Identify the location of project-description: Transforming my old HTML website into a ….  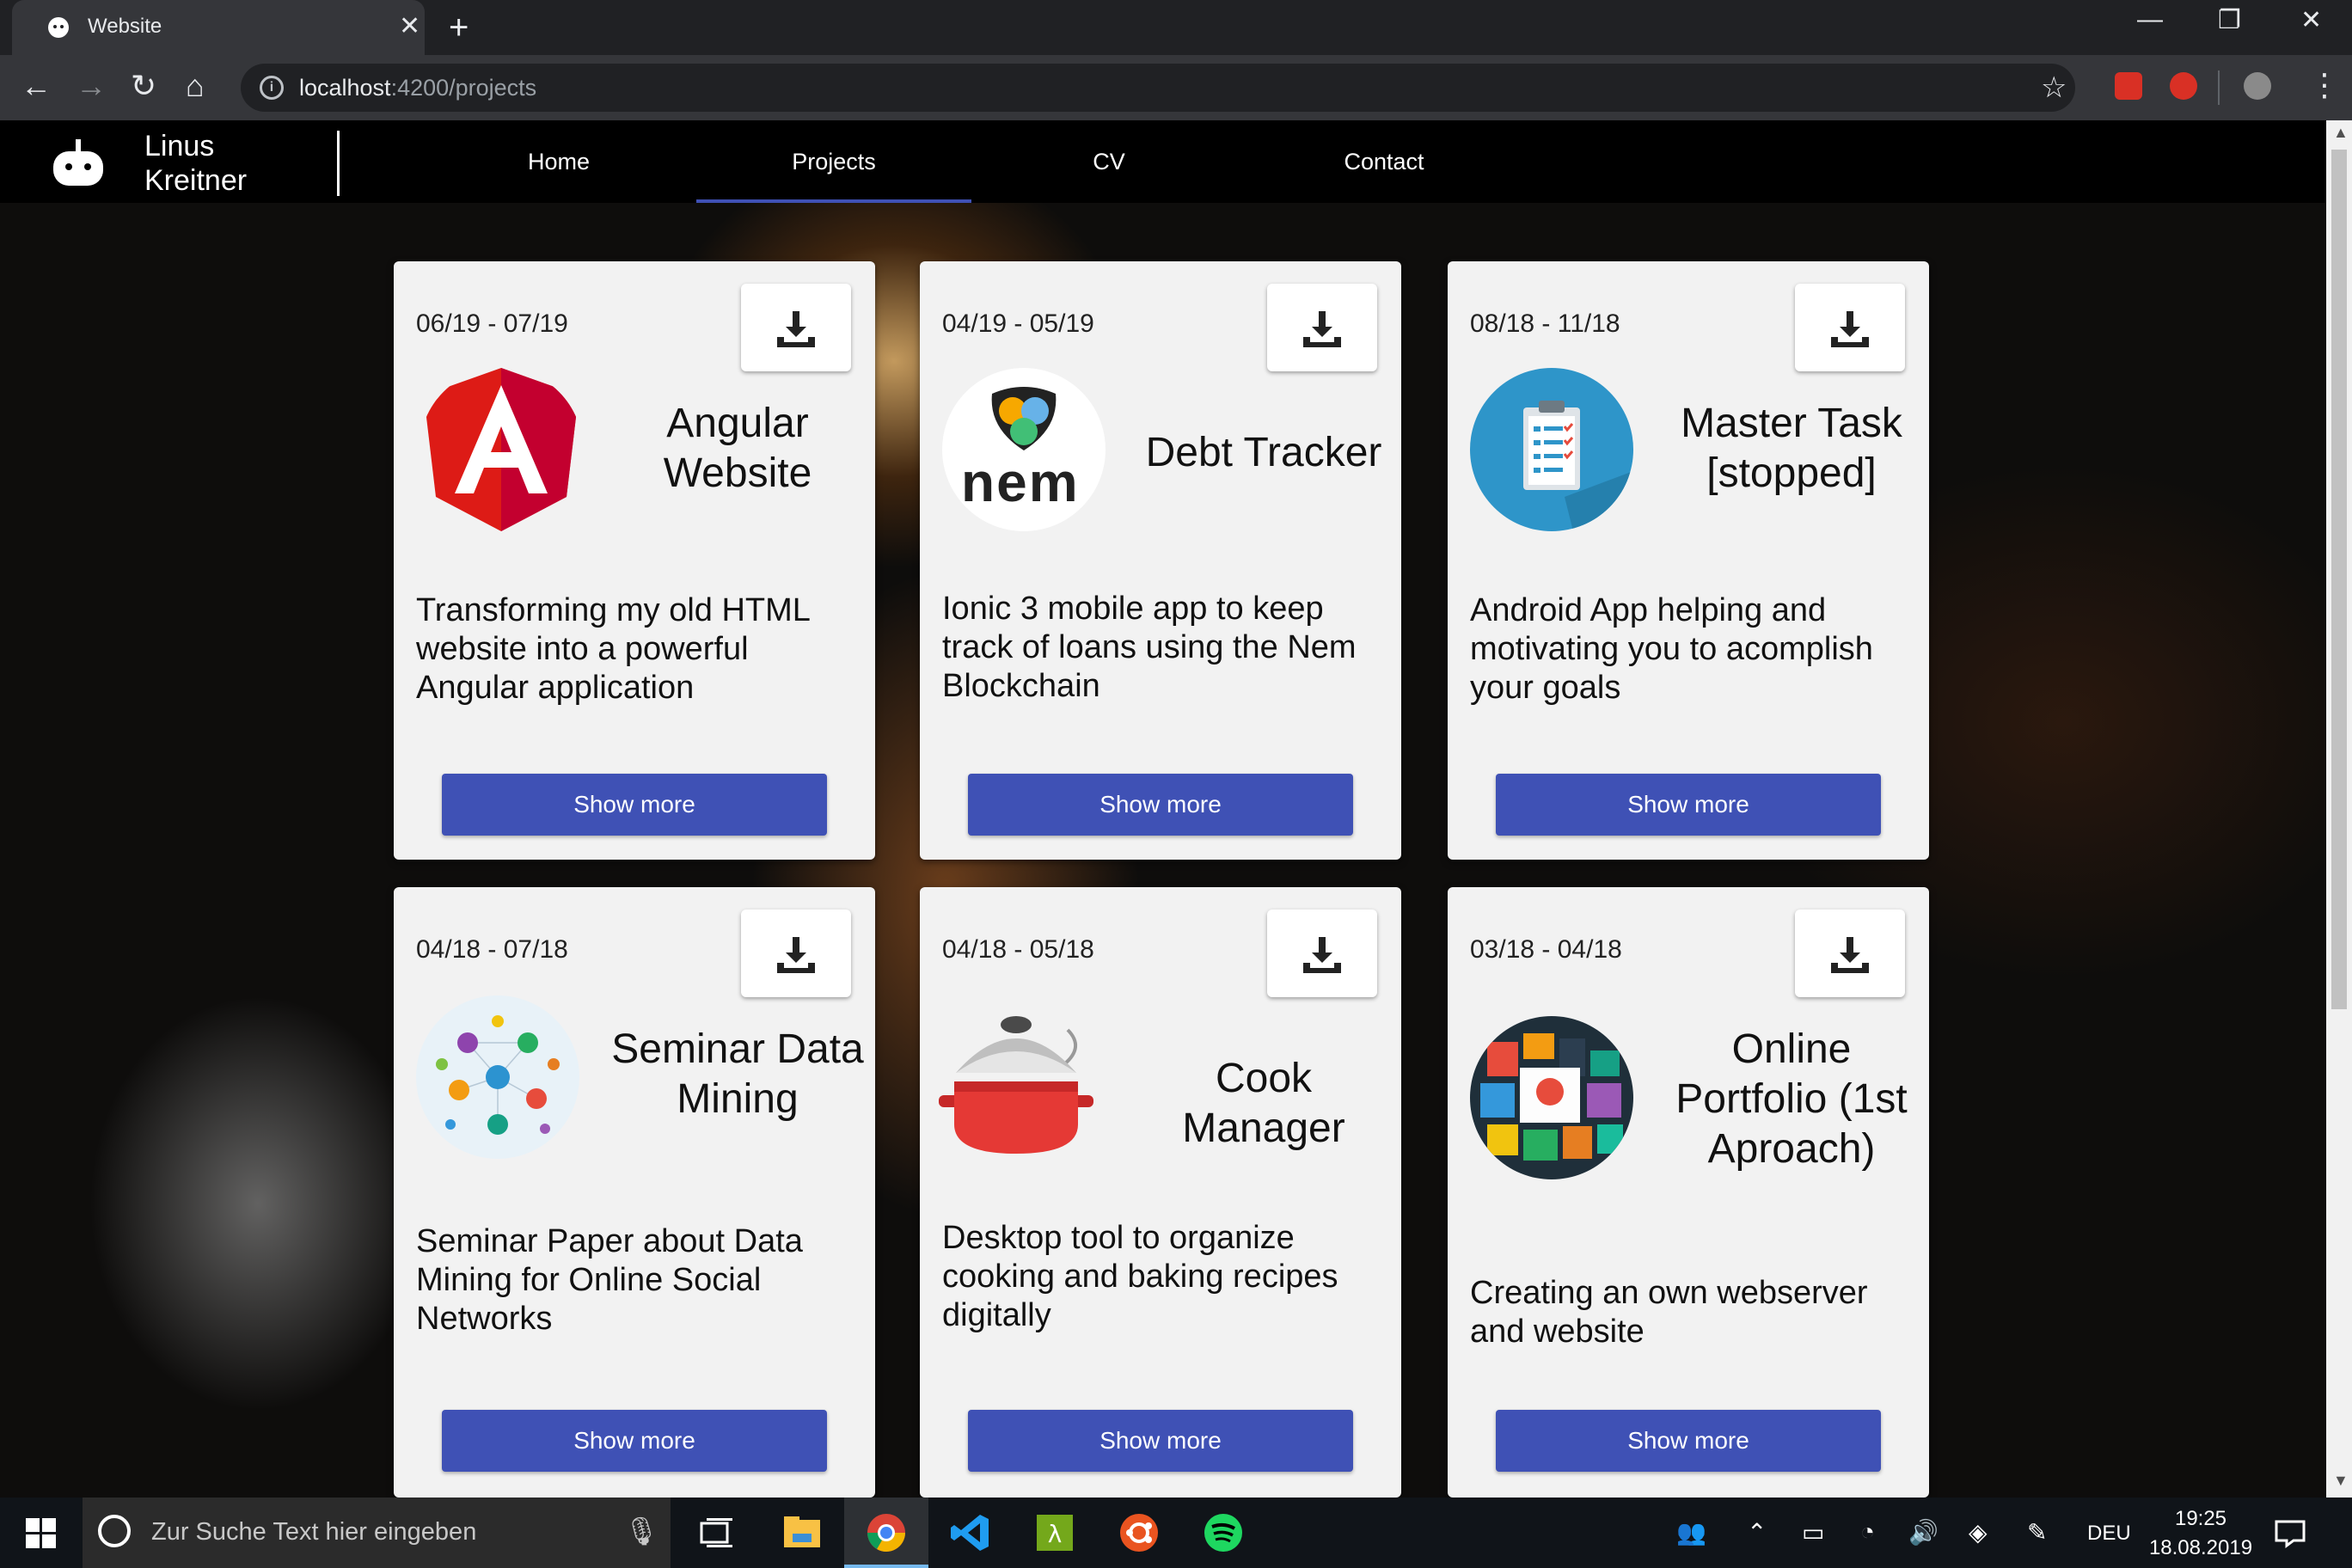
(613, 649).